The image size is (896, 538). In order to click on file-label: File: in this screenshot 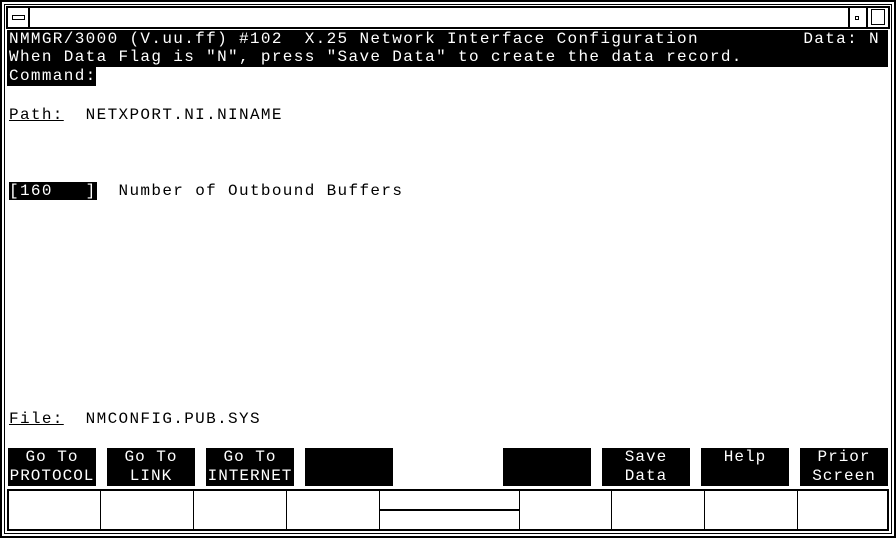, I will do `click(36, 419)`.